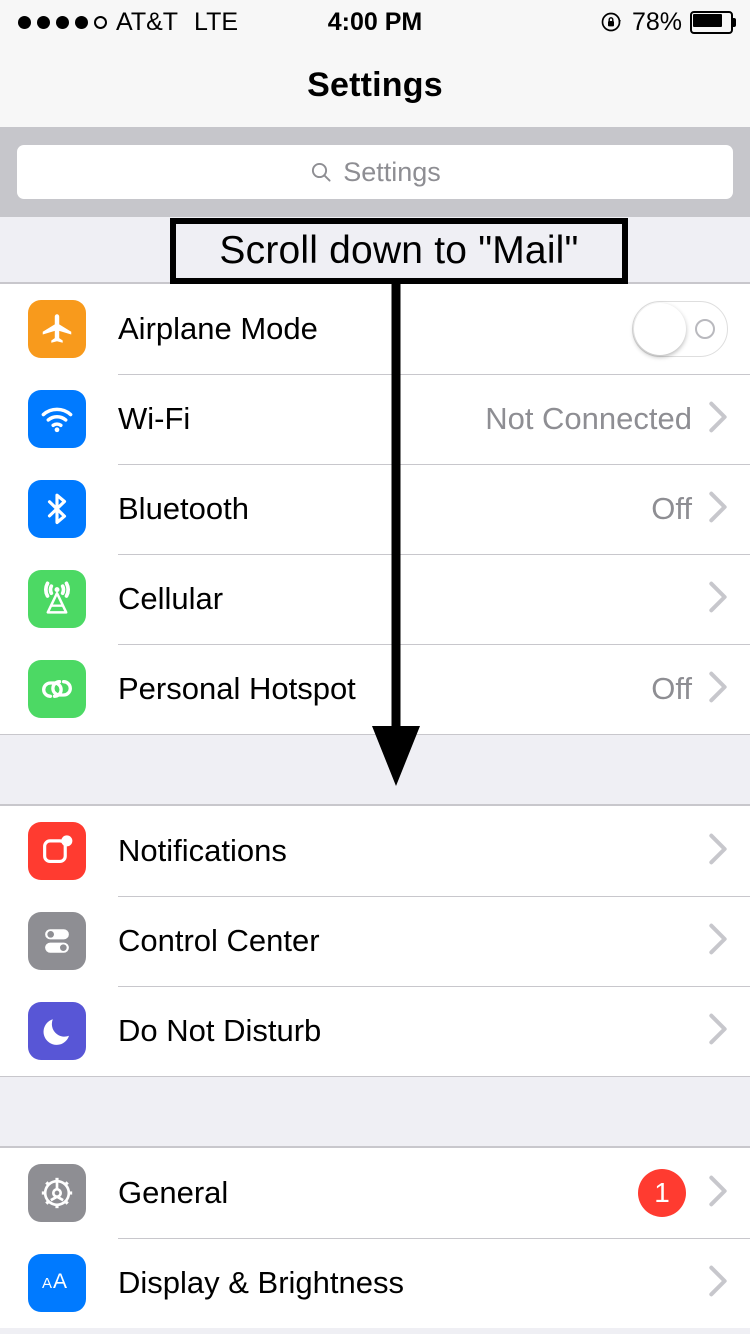  I want to click on settings-row-label: Cellular, so click(171, 598).